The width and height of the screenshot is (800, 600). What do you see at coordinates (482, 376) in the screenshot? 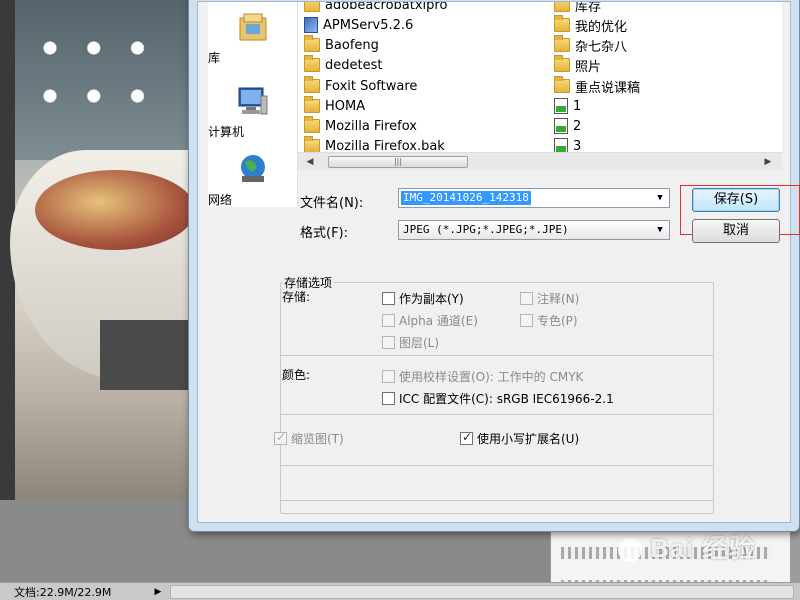
I see `proof-setup-checkbox: 使用校样设置(O): 工作中的 CMYK` at bounding box center [482, 376].